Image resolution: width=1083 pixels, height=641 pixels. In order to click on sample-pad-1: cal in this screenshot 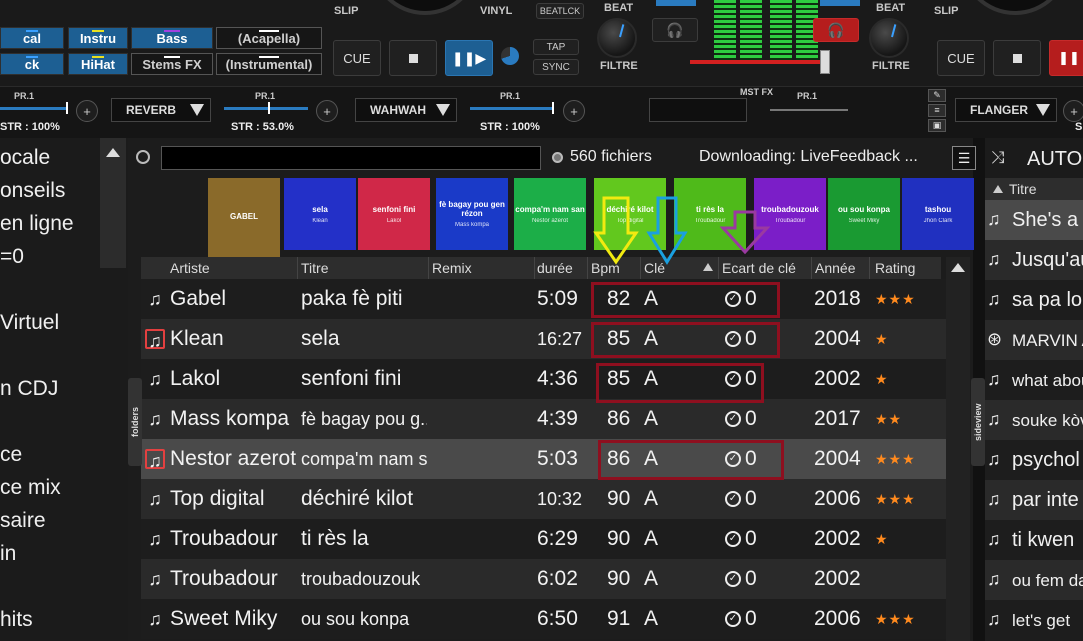, I will do `click(32, 38)`.